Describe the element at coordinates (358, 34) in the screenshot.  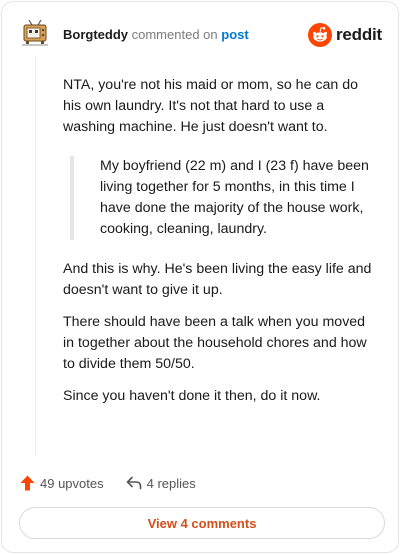
I see `reddit-wordmark: reddit` at that location.